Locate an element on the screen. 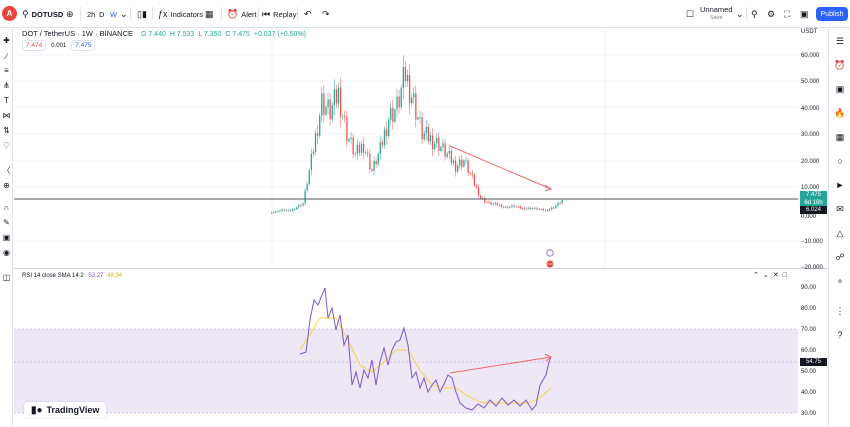 Image resolution: width=850 pixels, height=427 pixels. sell-price-button: 7.474 is located at coordinates (34, 45).